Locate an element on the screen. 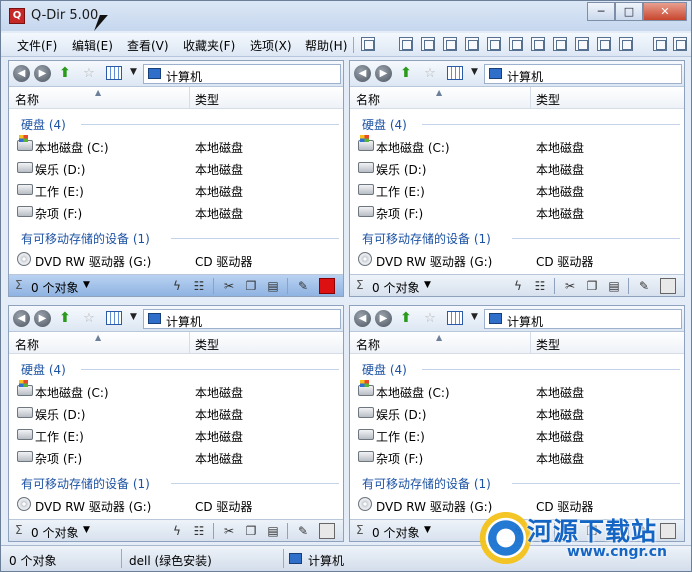 The image size is (692, 572). menu-favorites: 收藏夹(F) is located at coordinates (209, 45).